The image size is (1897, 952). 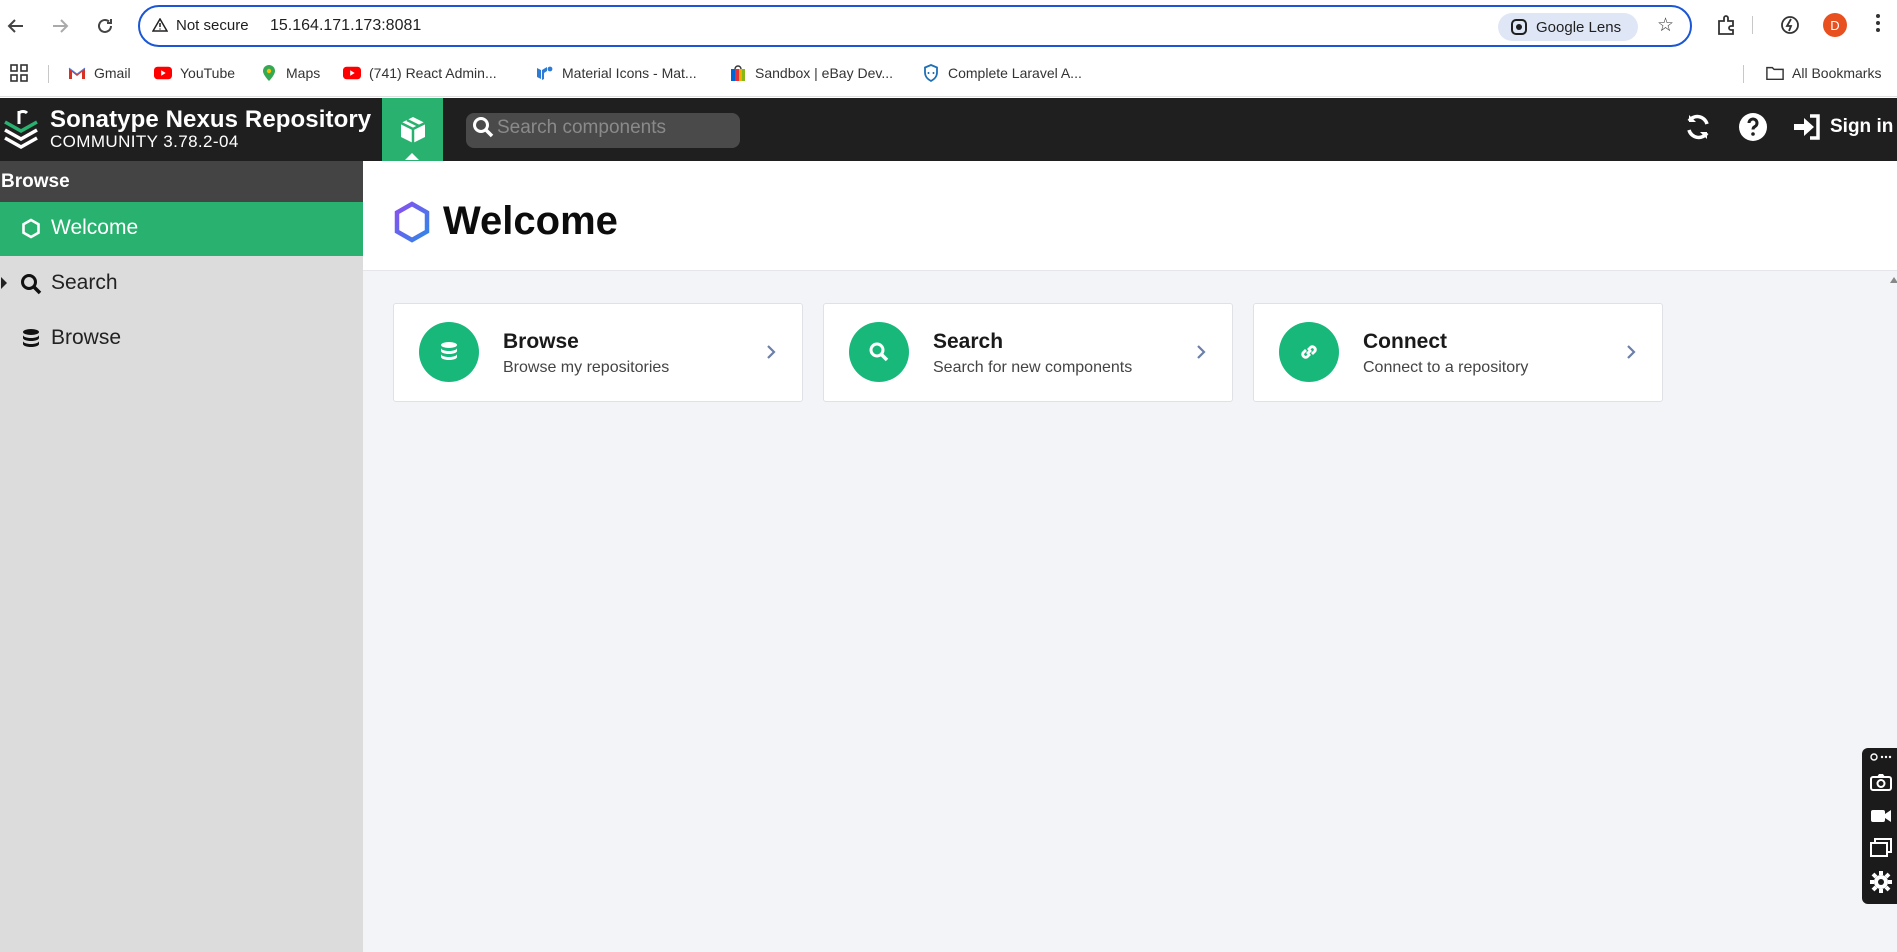 I want to click on lens-icon, so click(x=1519, y=27).